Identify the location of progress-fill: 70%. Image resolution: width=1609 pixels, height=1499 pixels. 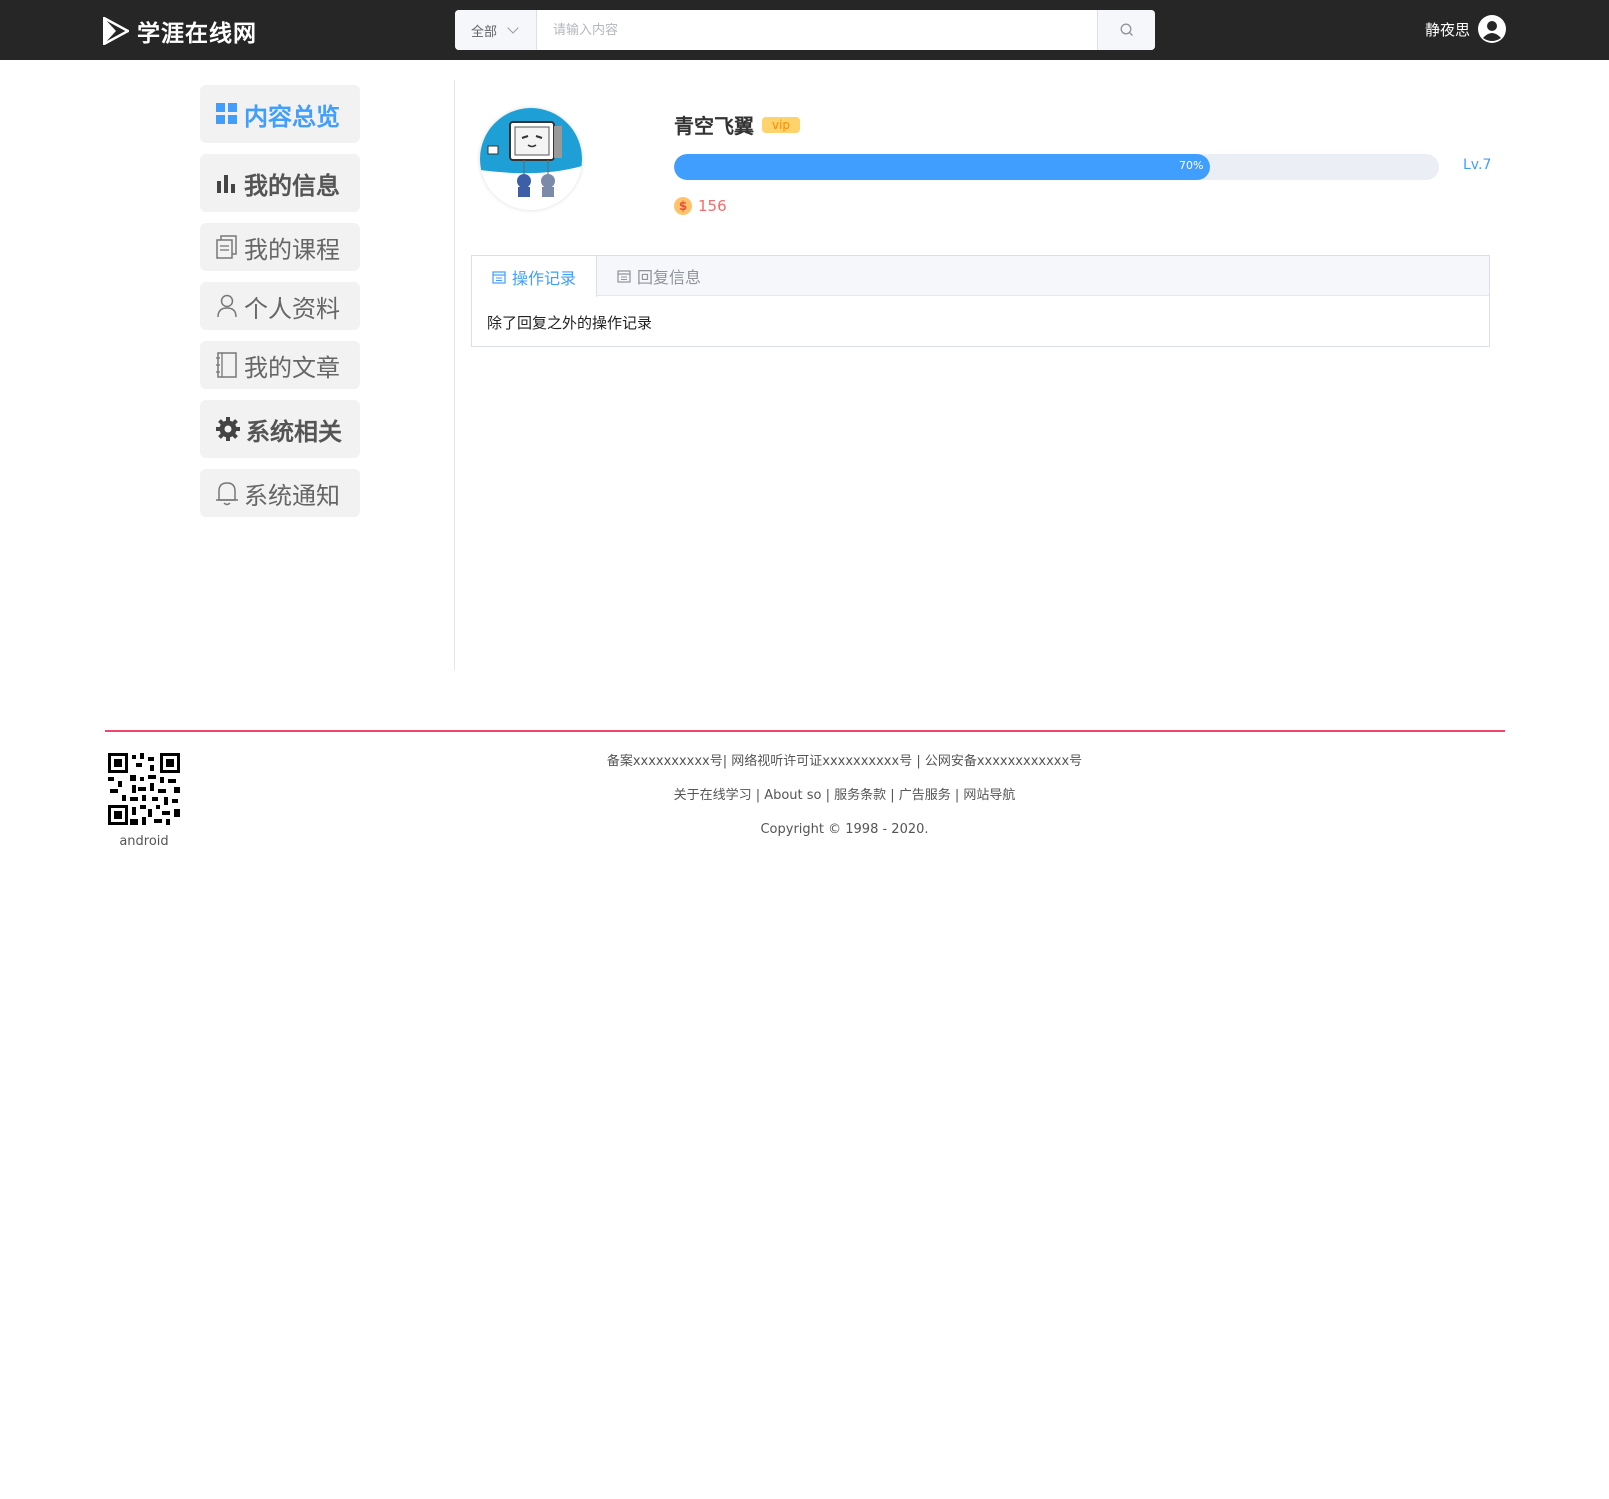
(942, 167).